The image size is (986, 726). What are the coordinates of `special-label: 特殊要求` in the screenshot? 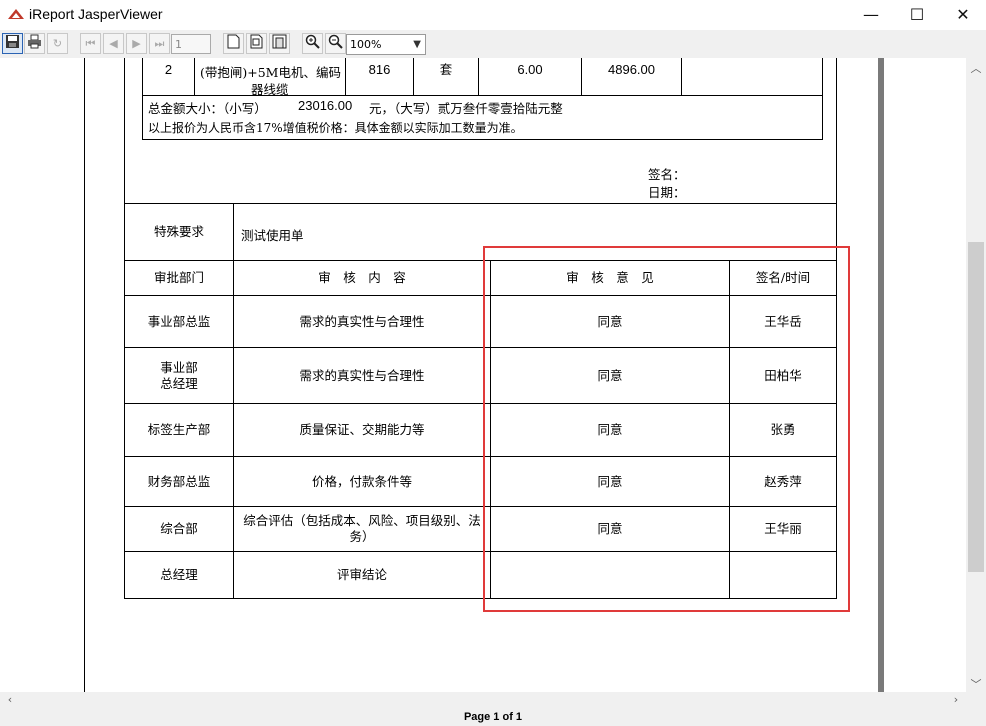 It's located at (178, 231).